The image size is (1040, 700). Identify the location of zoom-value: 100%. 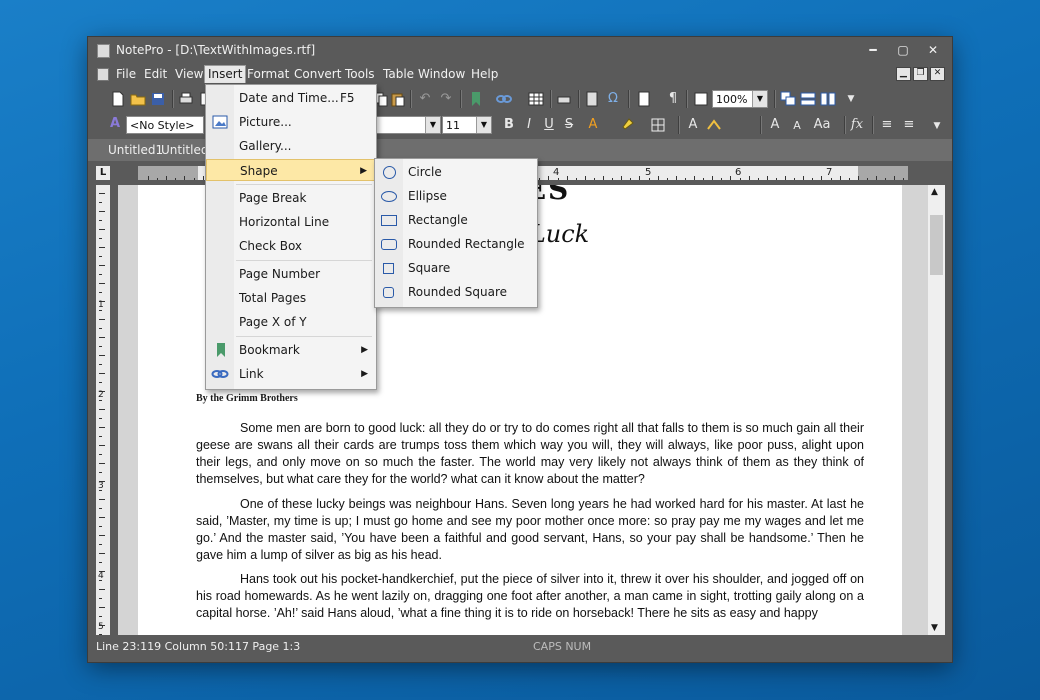
(732, 99).